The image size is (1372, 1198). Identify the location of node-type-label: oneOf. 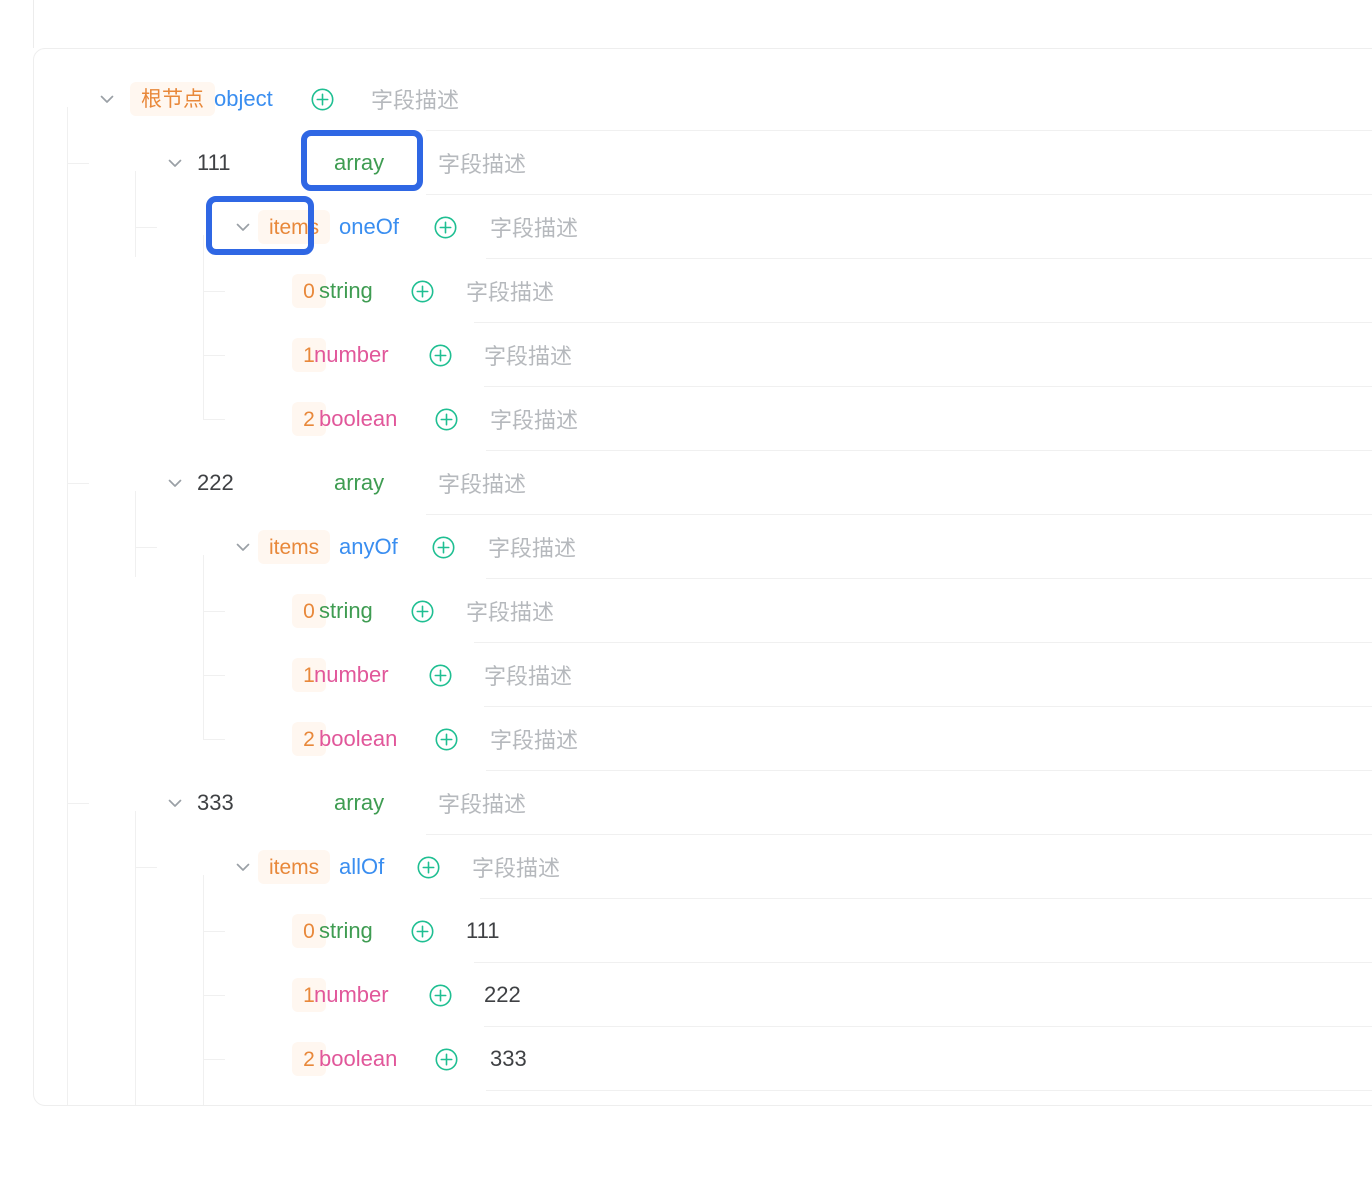
(369, 227).